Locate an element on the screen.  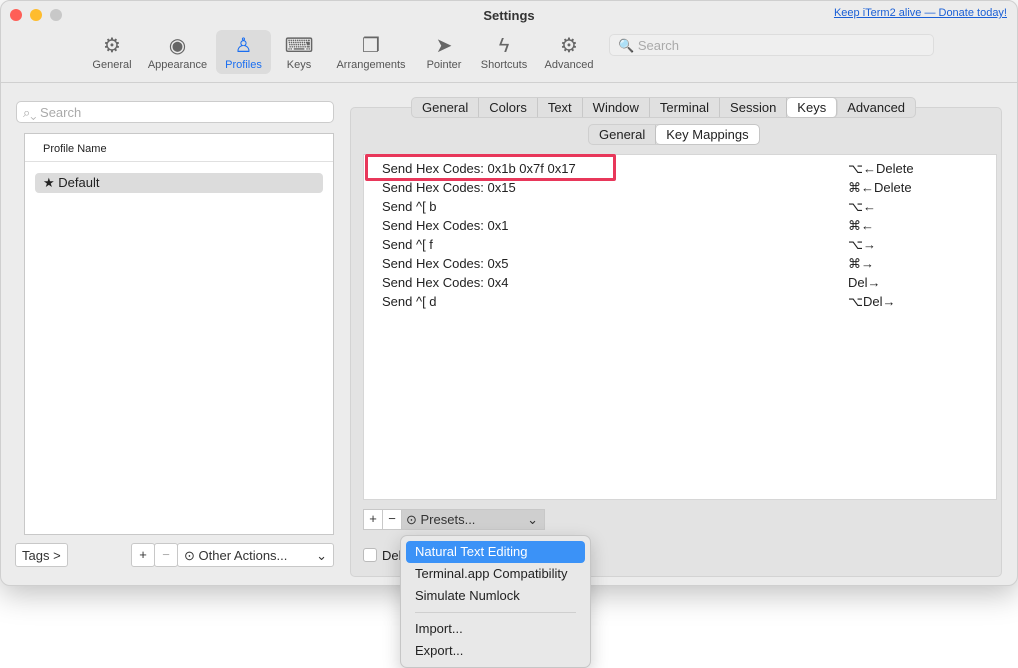
person-icon: ♙ is located at coordinates (243, 46).